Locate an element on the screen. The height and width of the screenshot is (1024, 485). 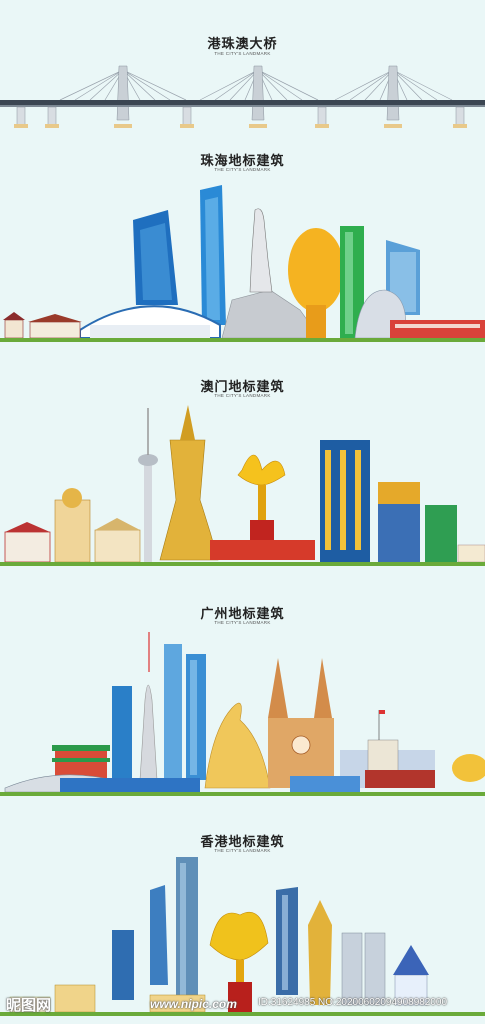
bridge-illustration is located at coordinates (242, 96).